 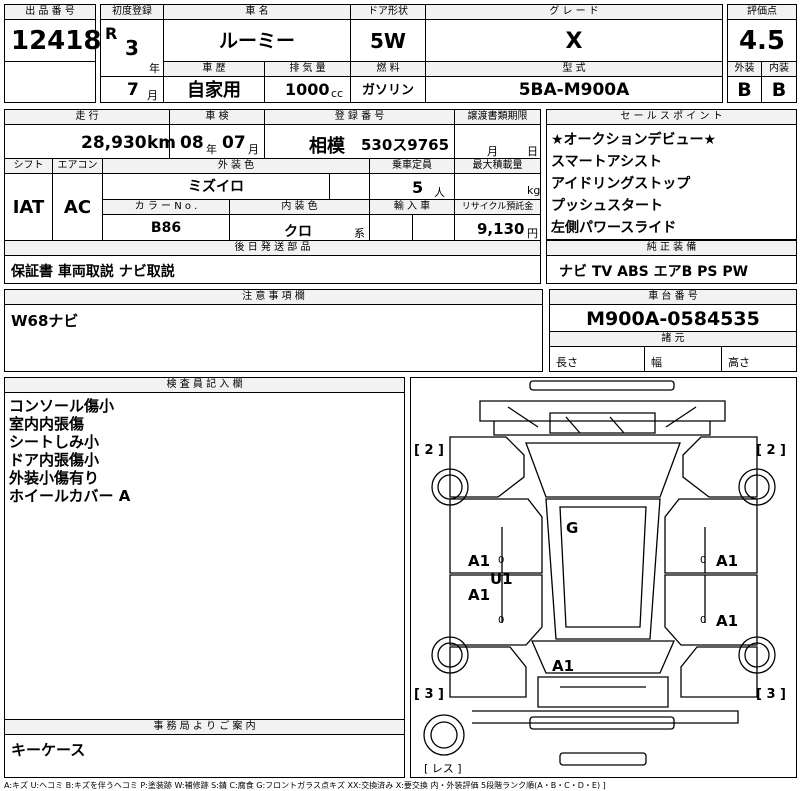 What do you see at coordinates (272, 248) in the screenshot?
I see `later-parts-header: 後 日 発 送 部 品` at bounding box center [272, 248].